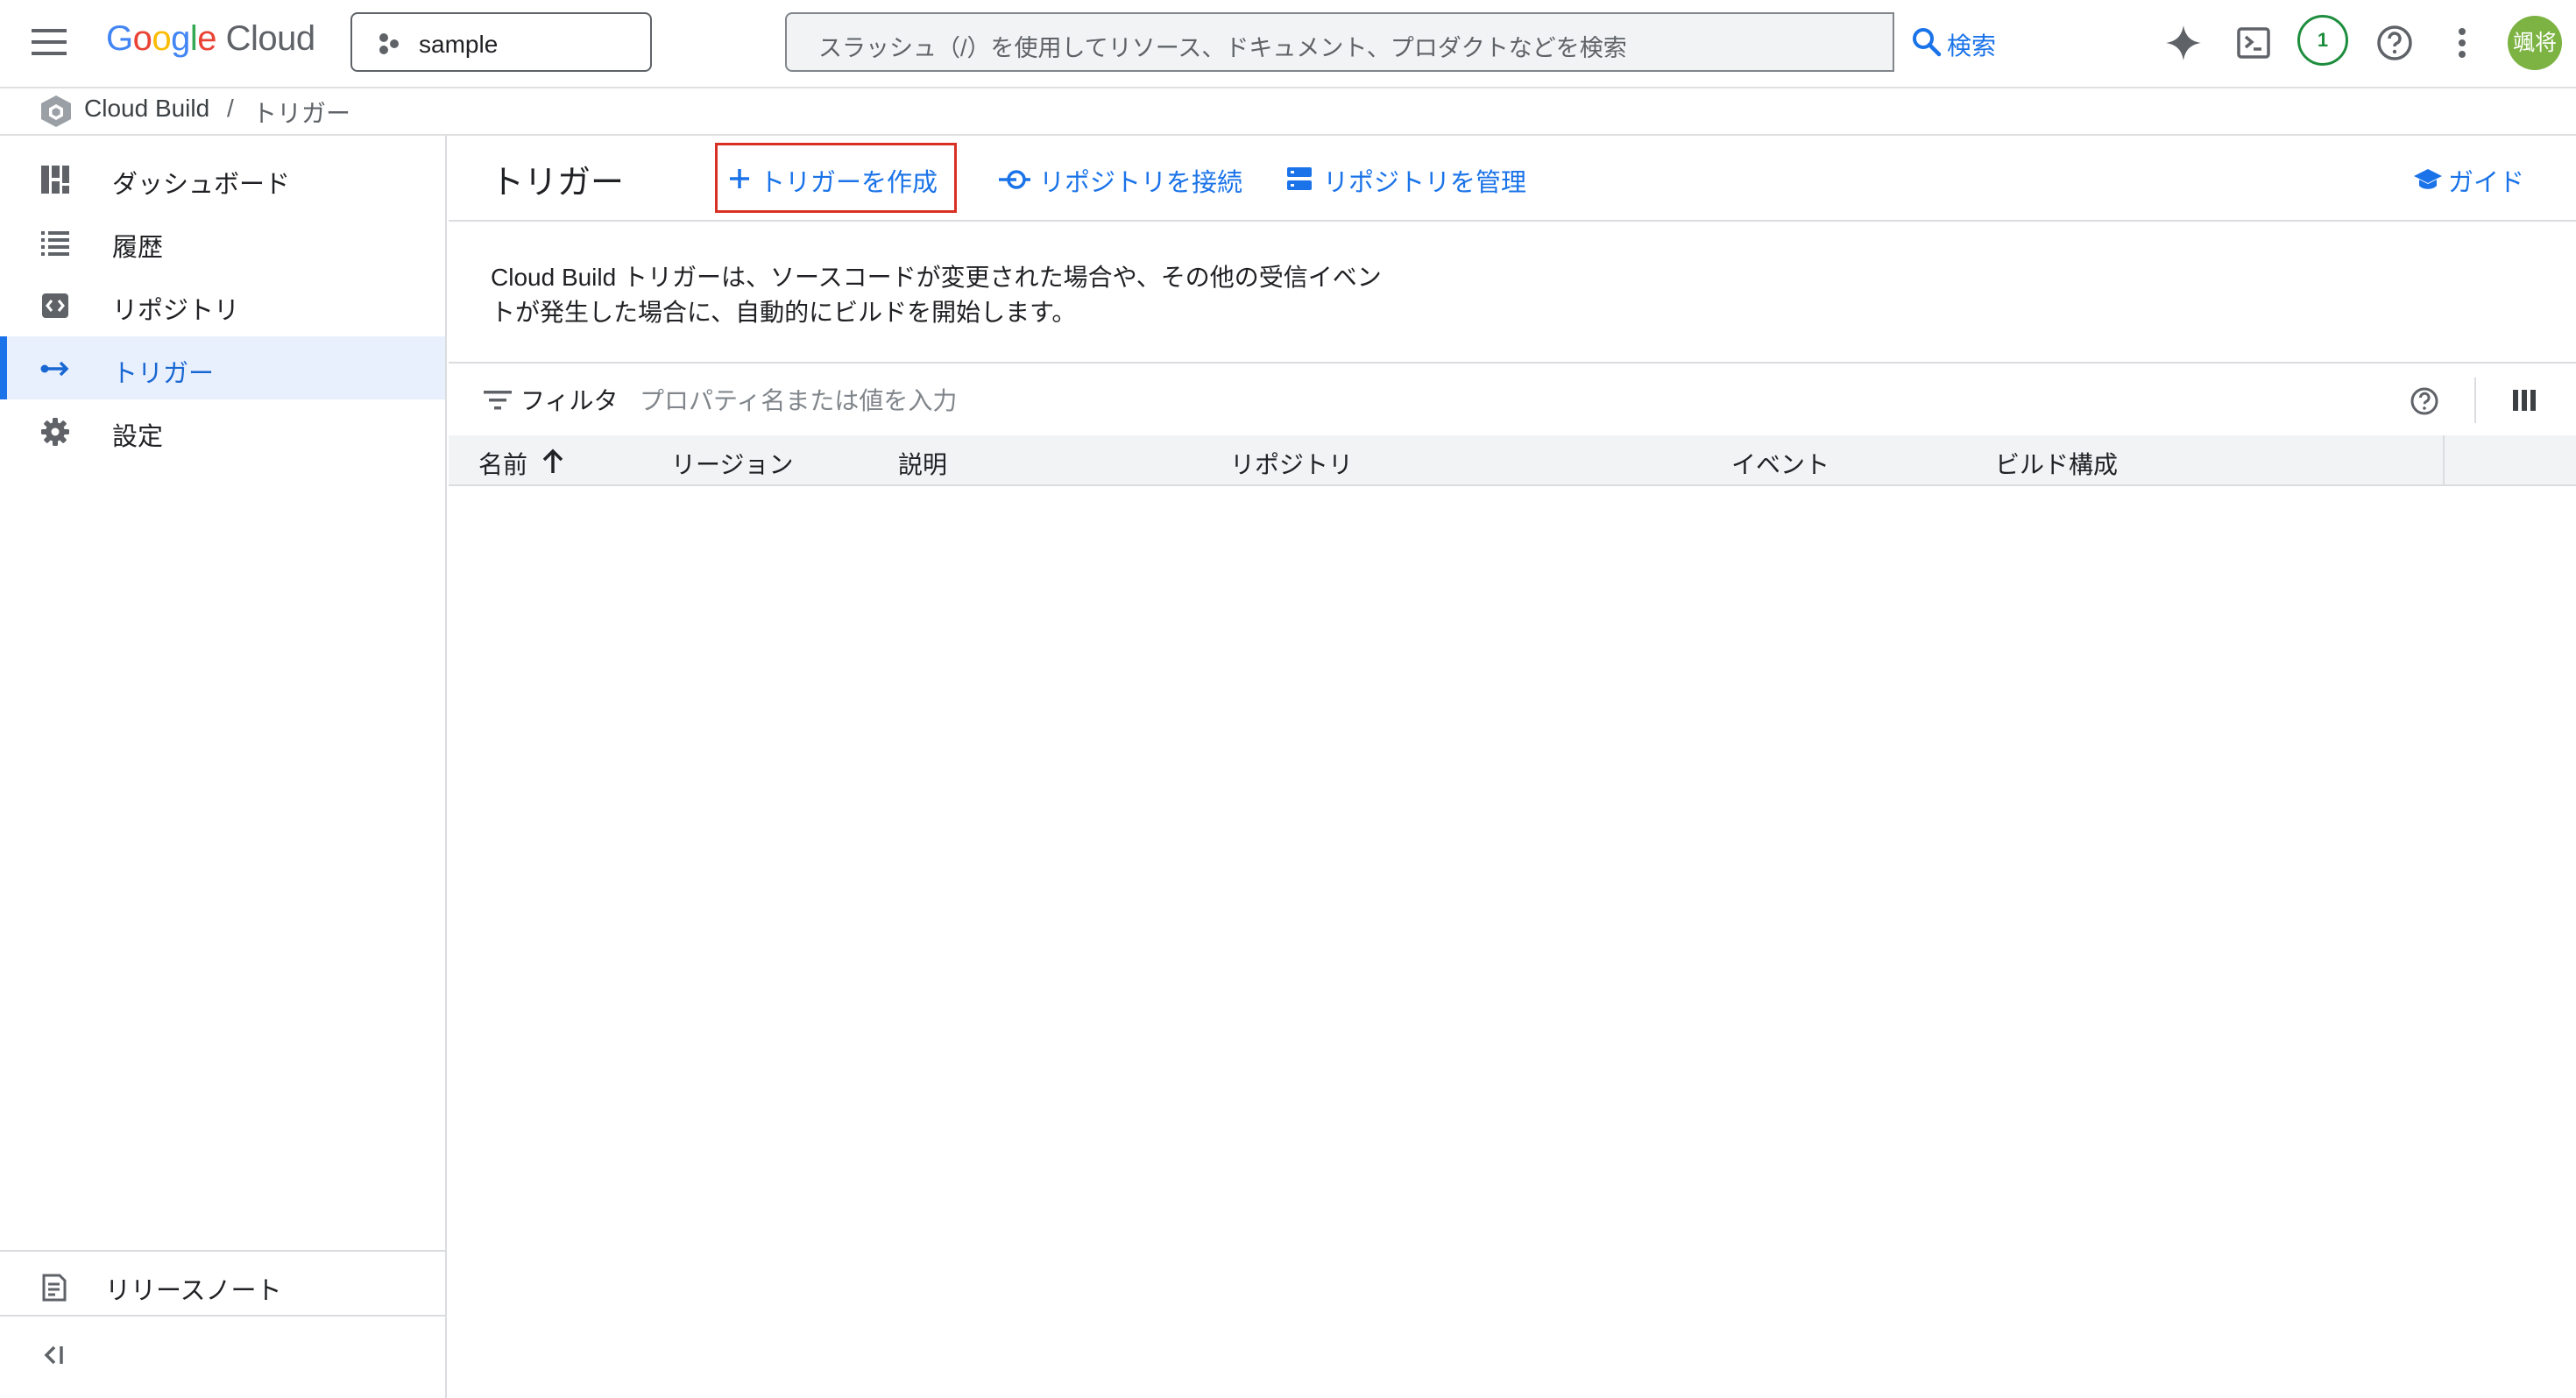 Image resolution: width=2576 pixels, height=1398 pixels. I want to click on project-name: sample, so click(459, 44).